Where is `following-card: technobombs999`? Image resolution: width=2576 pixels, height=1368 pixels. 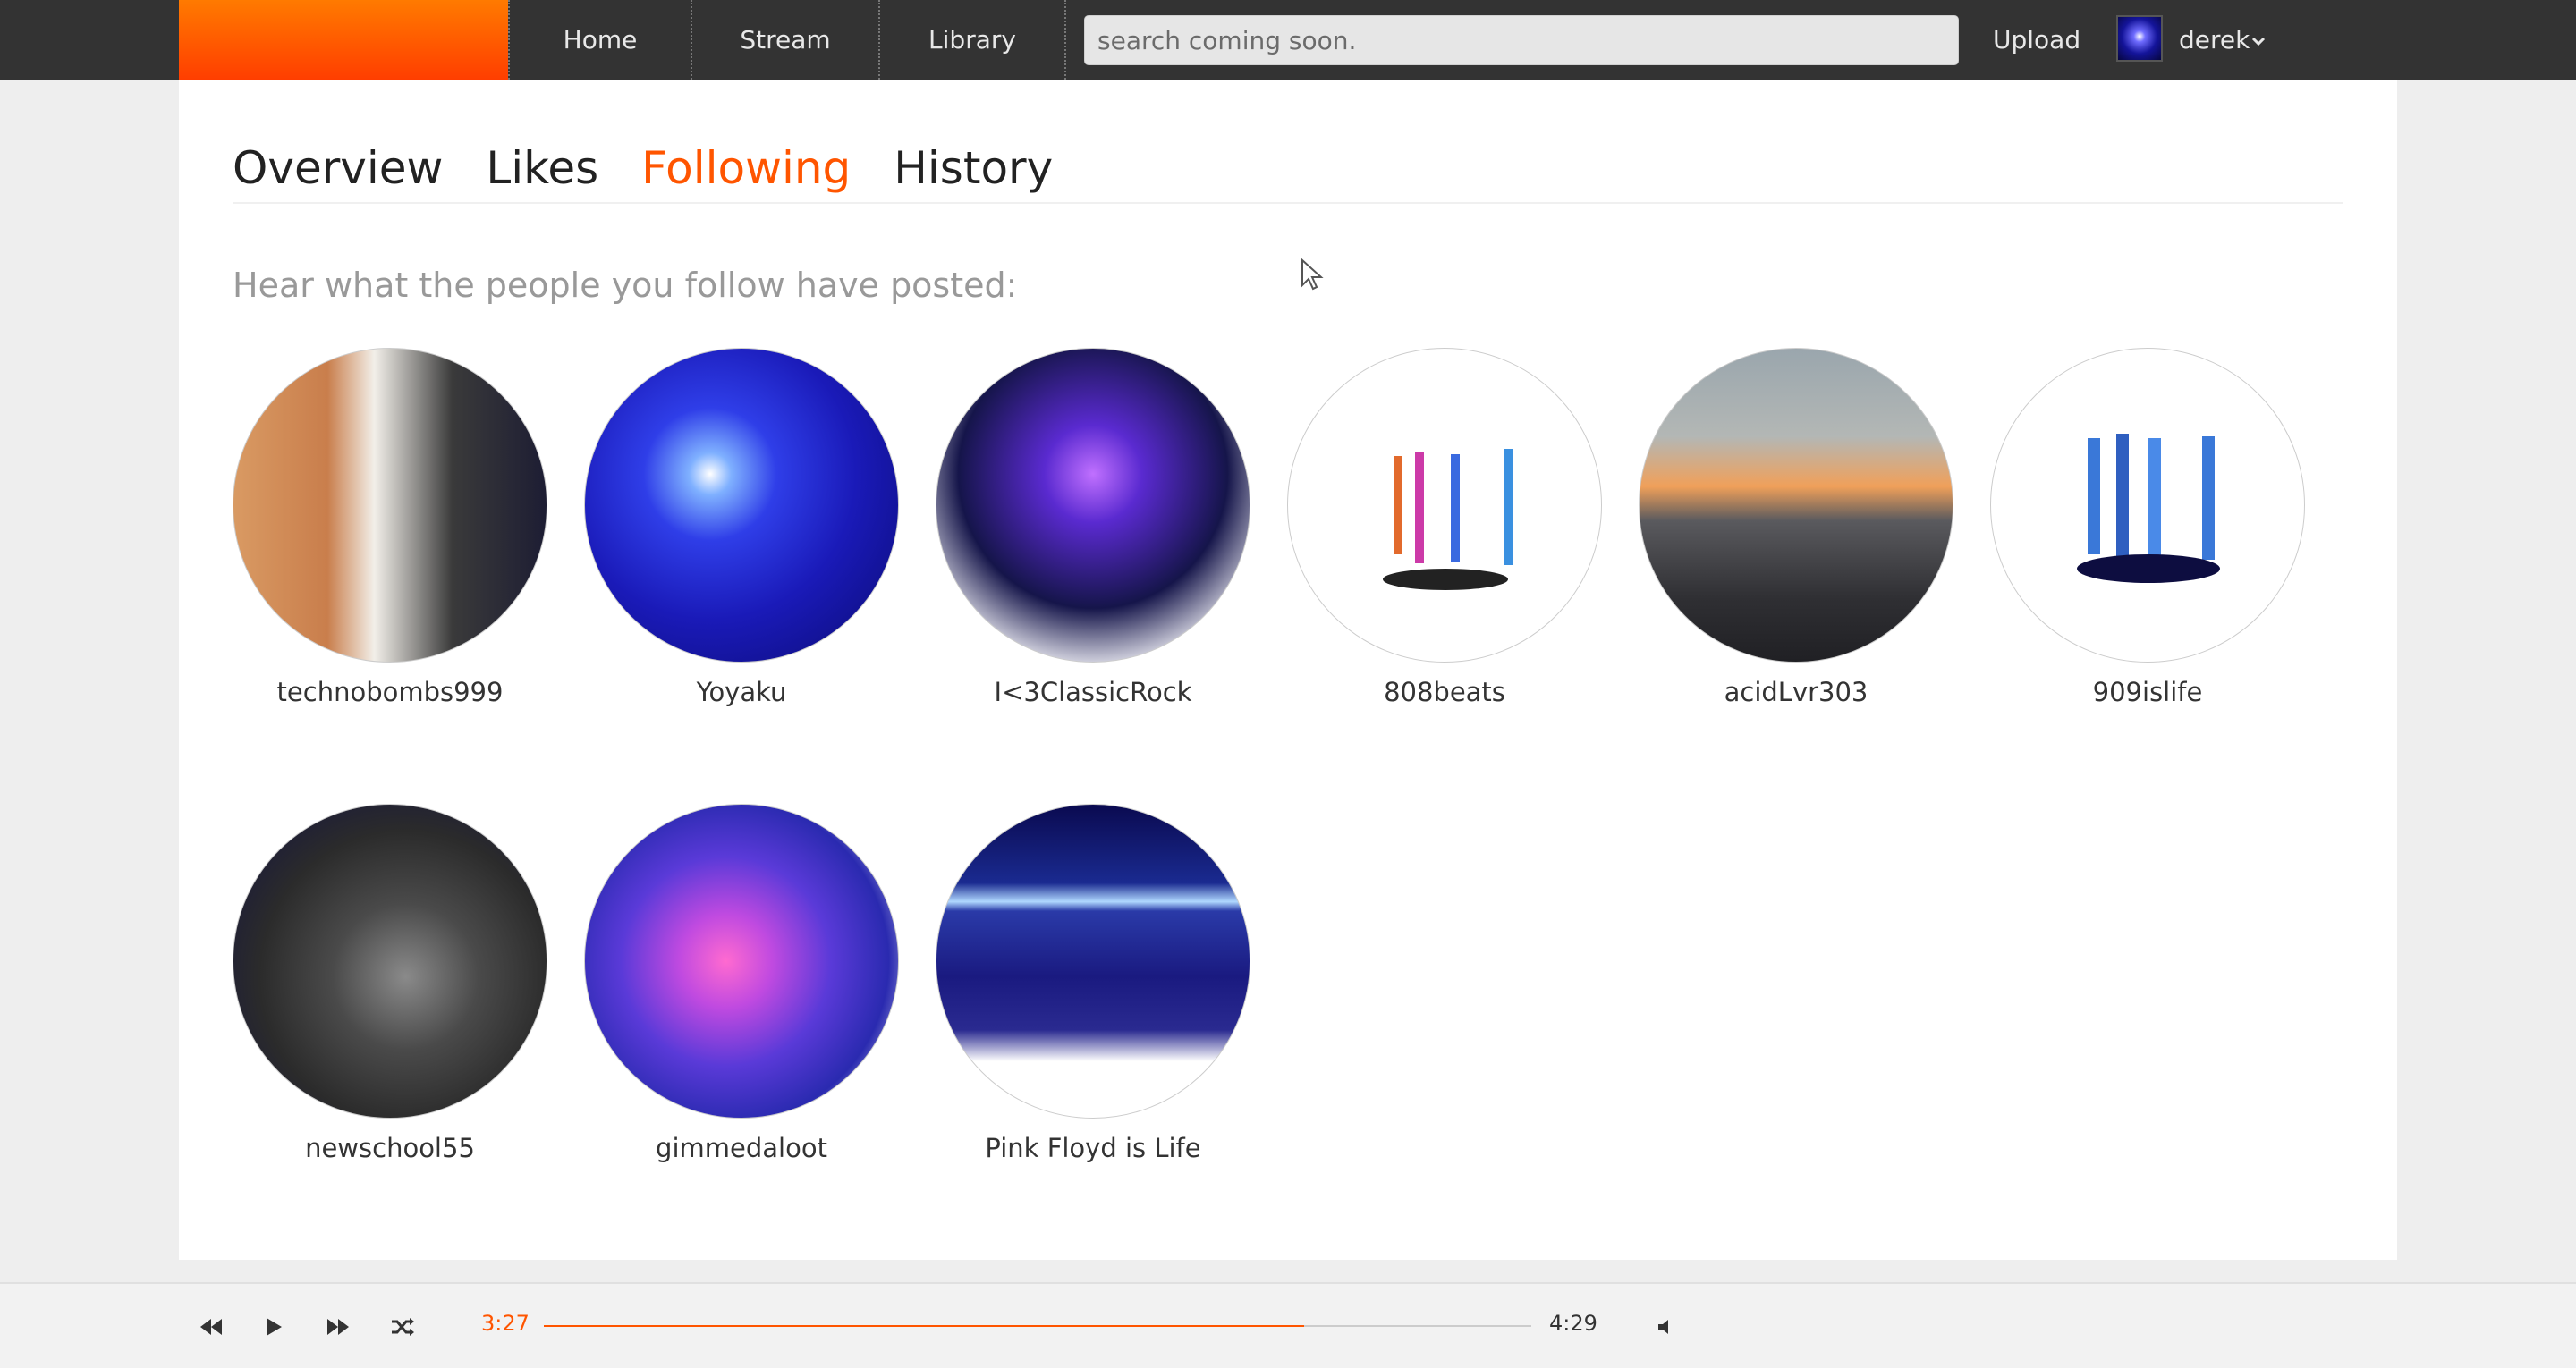 following-card: technobombs999 is located at coordinates (390, 527).